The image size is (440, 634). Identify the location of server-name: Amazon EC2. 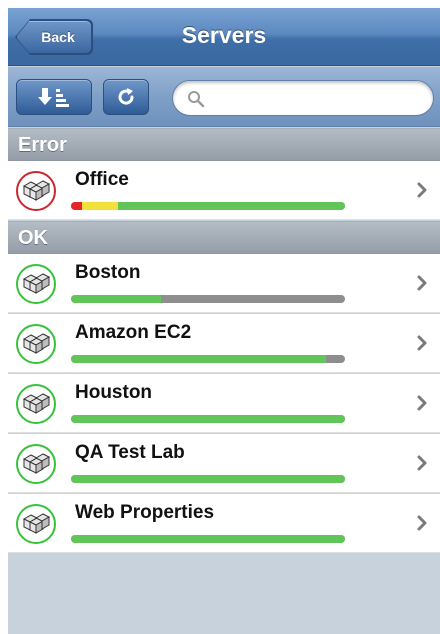
(133, 332).